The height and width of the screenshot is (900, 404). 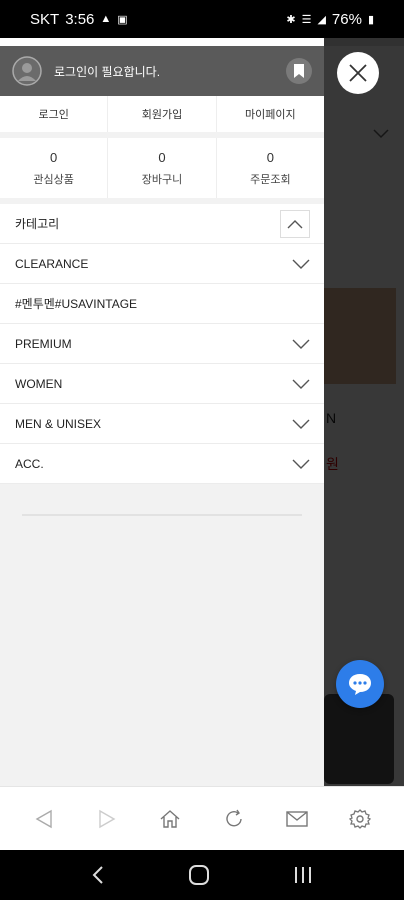 What do you see at coordinates (122, 19) in the screenshot?
I see `image-notification-icon: ▣` at bounding box center [122, 19].